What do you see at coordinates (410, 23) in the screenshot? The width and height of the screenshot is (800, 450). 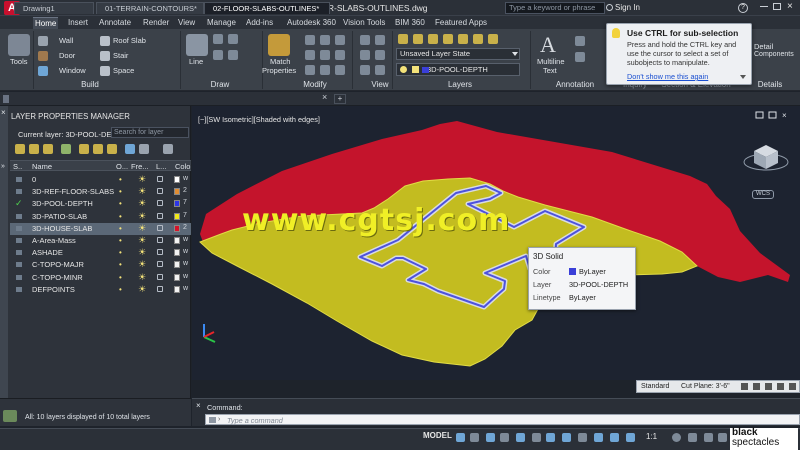 I see `tab-bim-360: BIM 360` at bounding box center [410, 23].